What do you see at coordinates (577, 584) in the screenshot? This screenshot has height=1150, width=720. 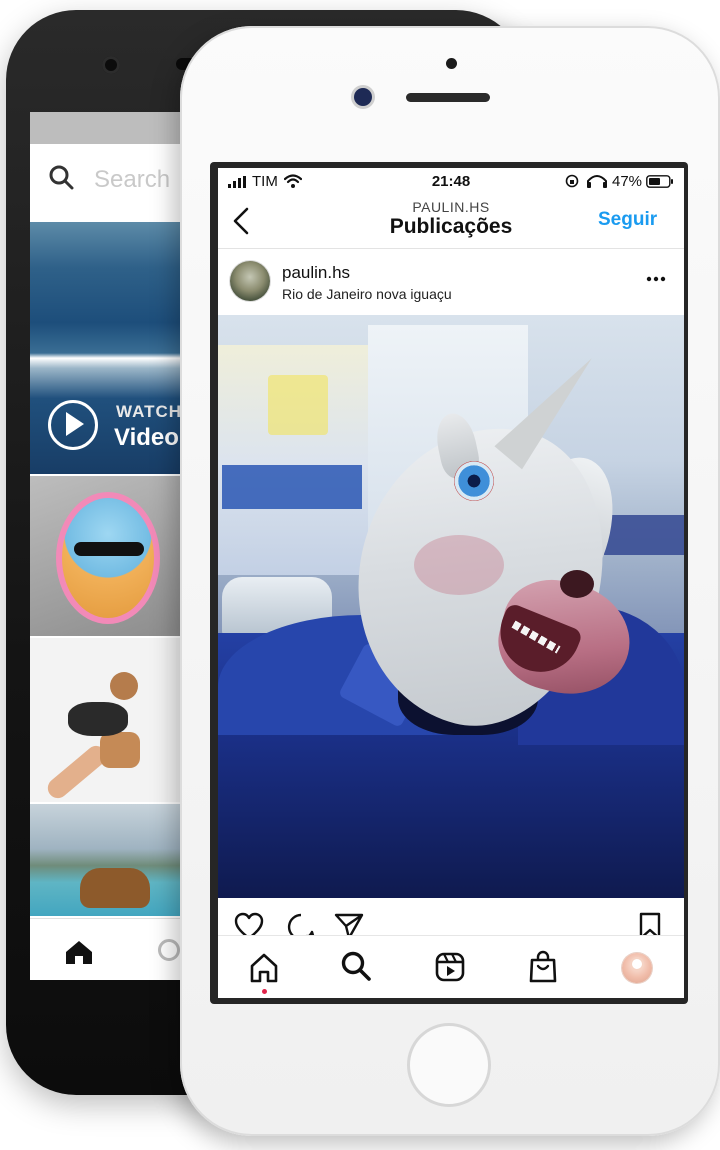 I see `unicorn-nostril` at bounding box center [577, 584].